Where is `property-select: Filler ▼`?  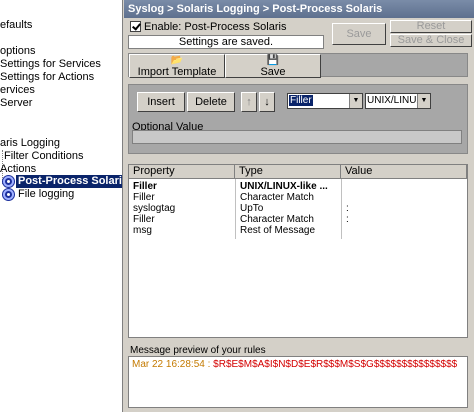
property-select: Filler ▼ is located at coordinates (325, 101).